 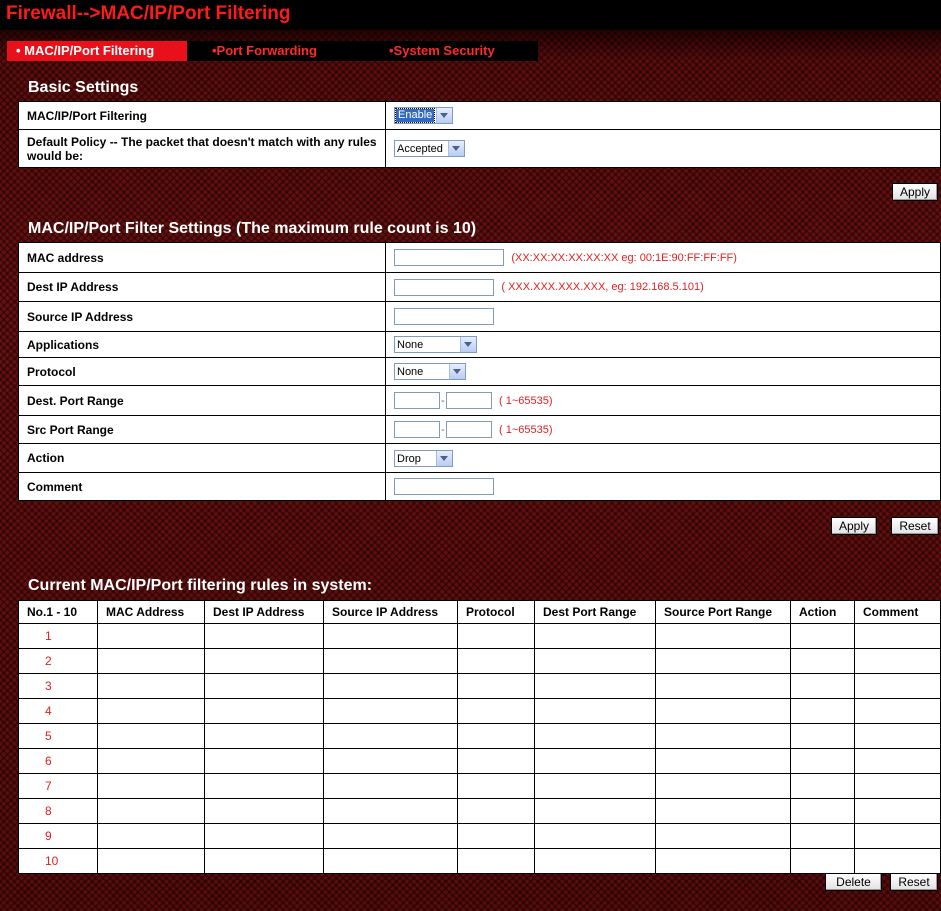 I want to click on rule-number: 3, so click(x=58, y=686).